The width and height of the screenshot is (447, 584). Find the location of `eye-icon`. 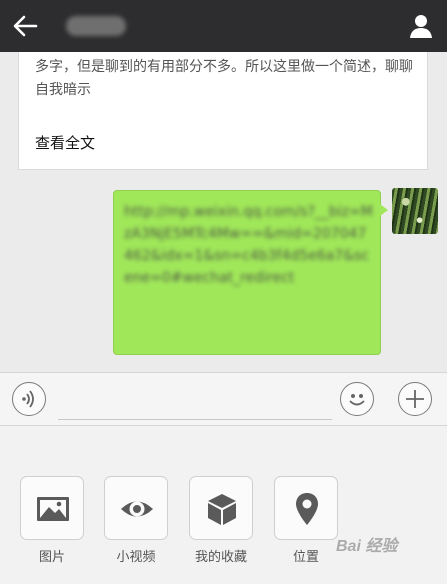

eye-icon is located at coordinates (137, 509).